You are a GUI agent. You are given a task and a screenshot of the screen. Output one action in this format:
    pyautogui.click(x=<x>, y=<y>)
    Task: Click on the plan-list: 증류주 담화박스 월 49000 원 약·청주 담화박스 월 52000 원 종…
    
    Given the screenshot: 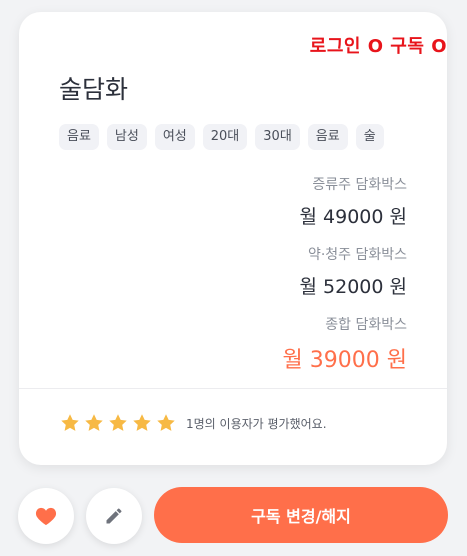 What is the action you would take?
    pyautogui.click(x=345, y=281)
    